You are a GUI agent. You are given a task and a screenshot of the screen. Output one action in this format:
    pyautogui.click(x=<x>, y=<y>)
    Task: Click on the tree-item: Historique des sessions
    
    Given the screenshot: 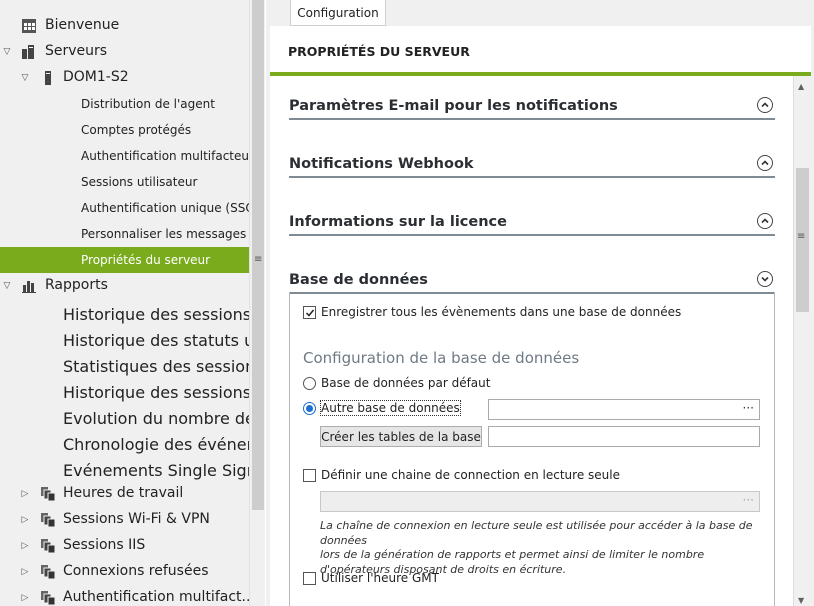 What is the action you would take?
    pyautogui.click(x=124, y=312)
    